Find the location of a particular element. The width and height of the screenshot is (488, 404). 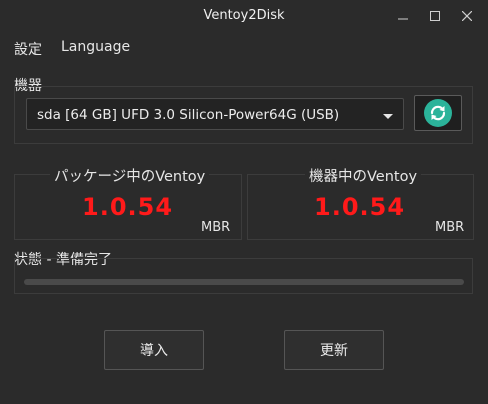

refresh-button is located at coordinates (438, 113).